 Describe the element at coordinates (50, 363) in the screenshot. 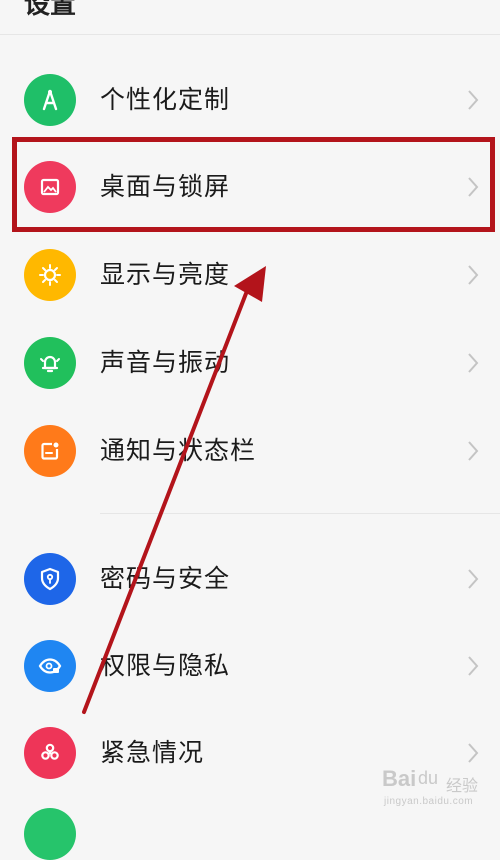

I see `bell-icon` at that location.